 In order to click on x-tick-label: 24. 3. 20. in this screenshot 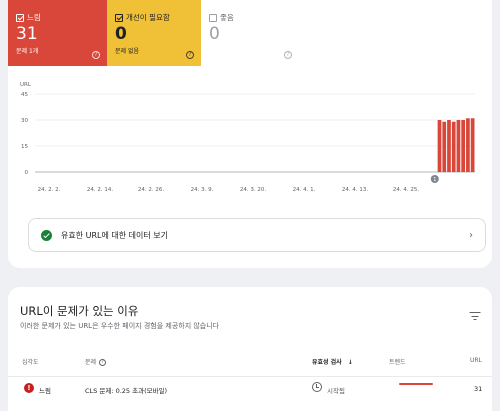, I will do `click(253, 190)`.